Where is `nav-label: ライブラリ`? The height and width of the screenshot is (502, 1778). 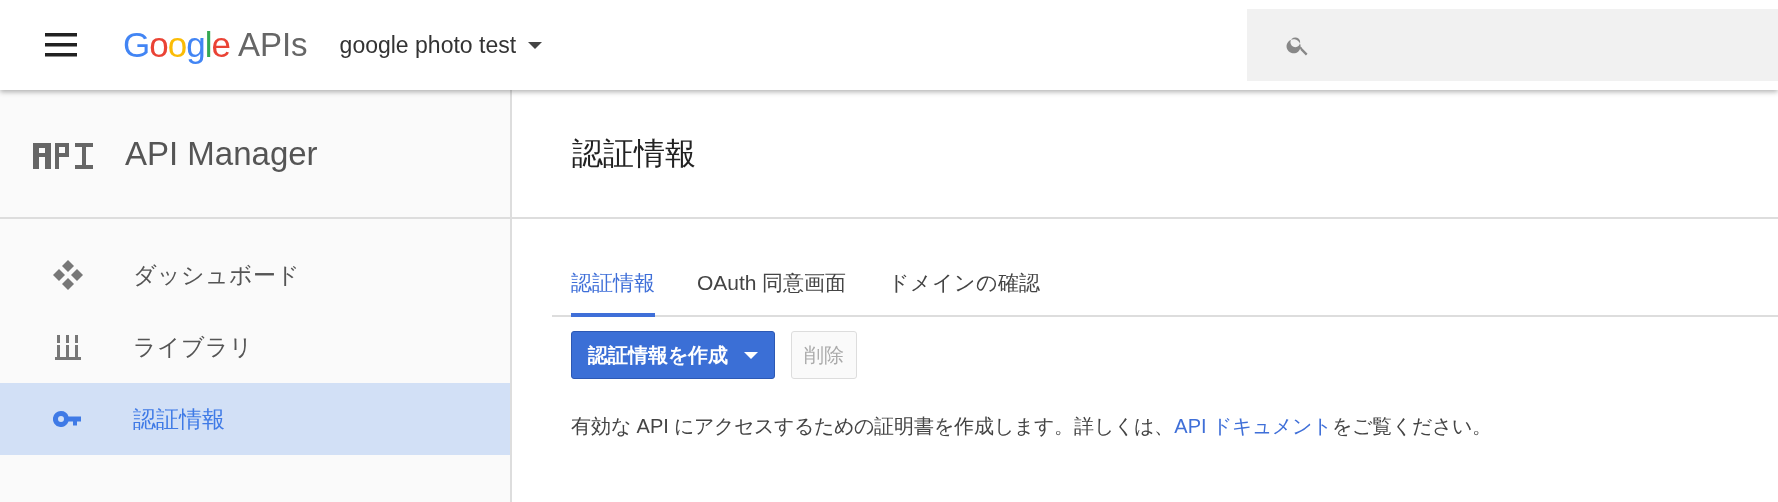
nav-label: ライブラリ is located at coordinates (193, 347).